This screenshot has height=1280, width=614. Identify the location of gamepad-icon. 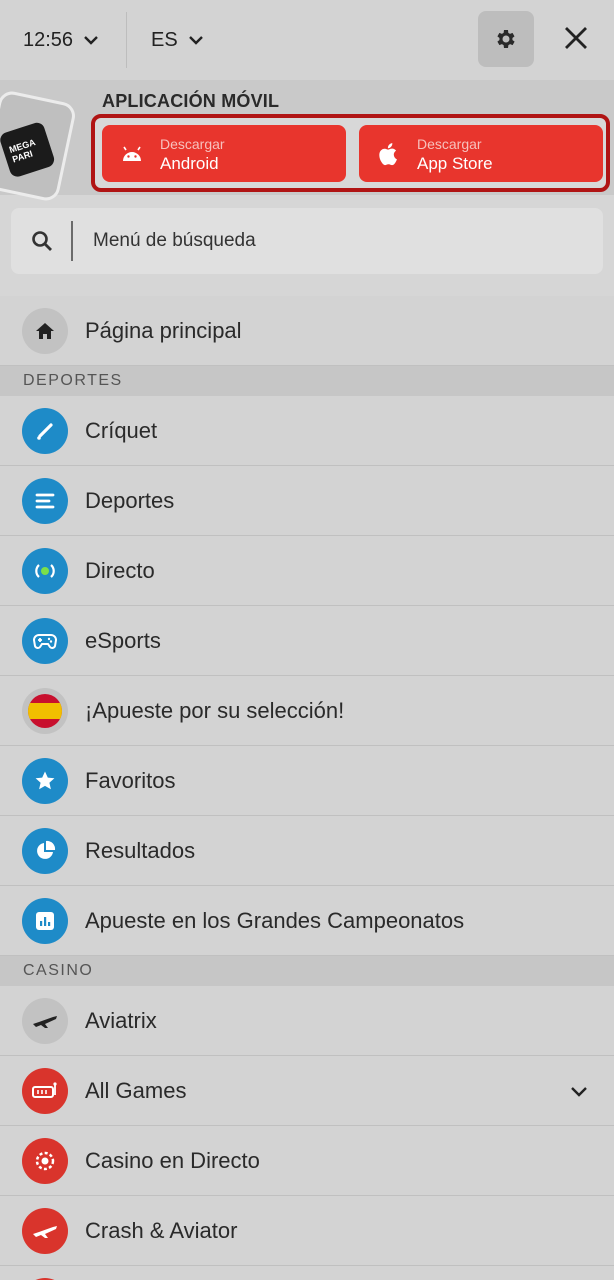
(45, 640).